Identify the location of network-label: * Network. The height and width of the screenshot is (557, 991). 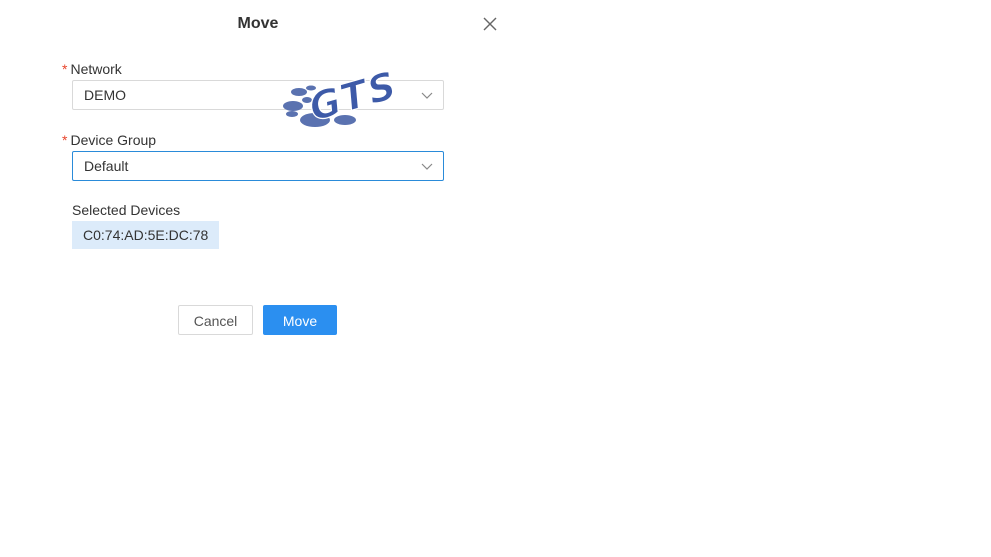
(92, 69).